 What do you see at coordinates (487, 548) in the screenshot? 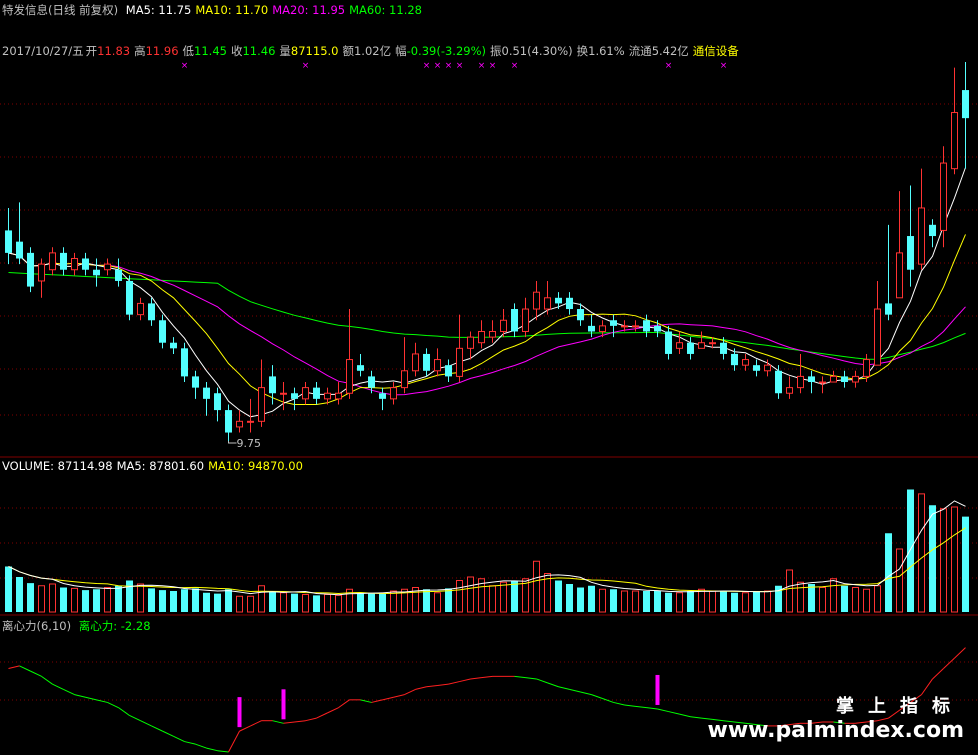
I see `volume-ma5-line` at bounding box center [487, 548].